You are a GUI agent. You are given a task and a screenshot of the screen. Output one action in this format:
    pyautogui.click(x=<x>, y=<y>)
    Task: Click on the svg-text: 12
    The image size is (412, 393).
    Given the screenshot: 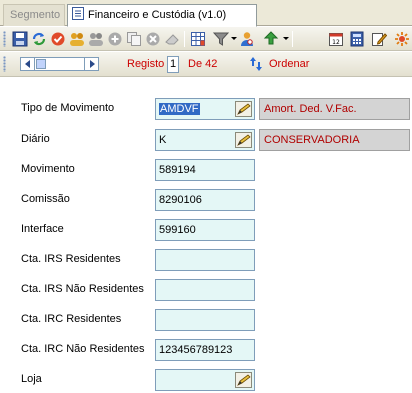 What is the action you would take?
    pyautogui.click(x=336, y=42)
    